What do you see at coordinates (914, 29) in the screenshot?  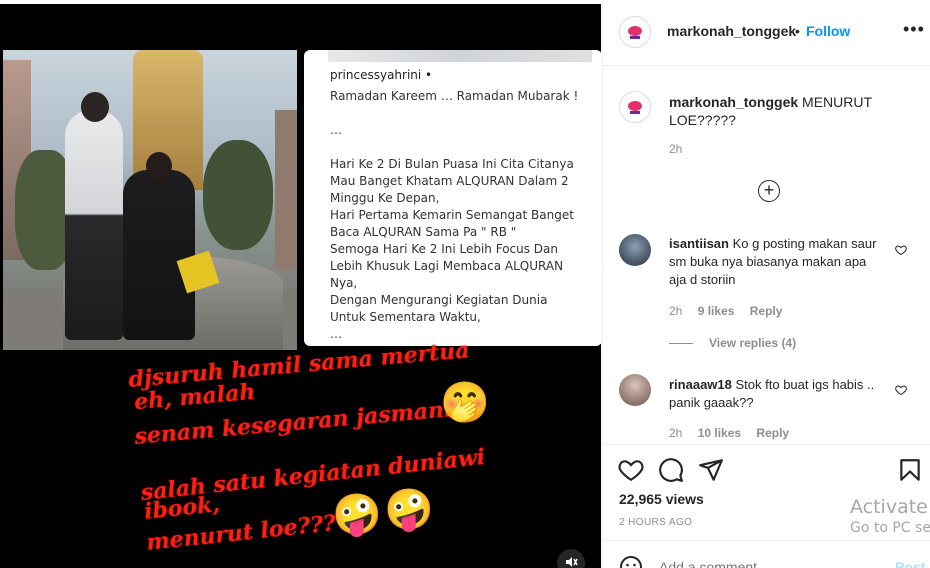 I see `more-options-icon: •••` at bounding box center [914, 29].